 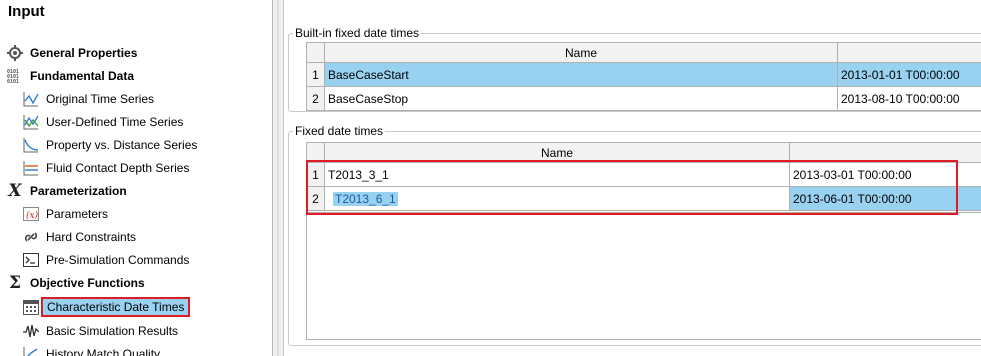 I want to click on curve-chart-icon, so click(x=31, y=145).